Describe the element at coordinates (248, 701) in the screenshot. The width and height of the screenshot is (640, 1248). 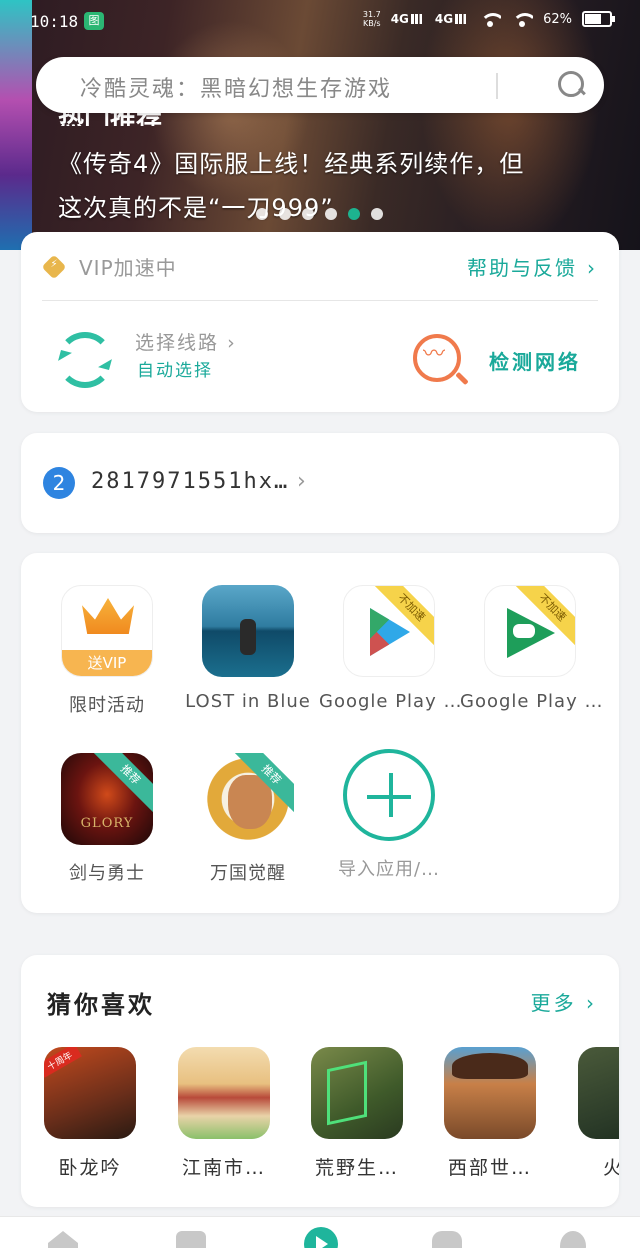
I see `app-label: LOST in Blue` at that location.